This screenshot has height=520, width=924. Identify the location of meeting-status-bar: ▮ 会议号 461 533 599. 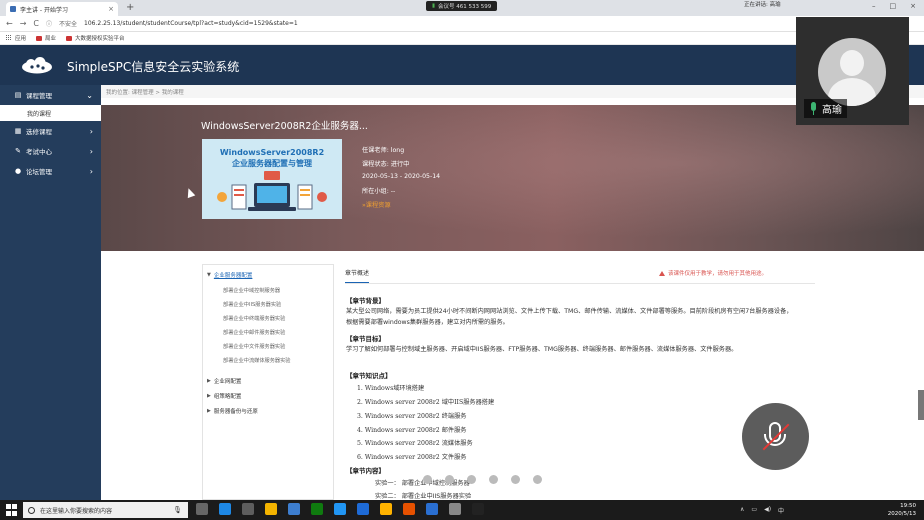
(462, 6).